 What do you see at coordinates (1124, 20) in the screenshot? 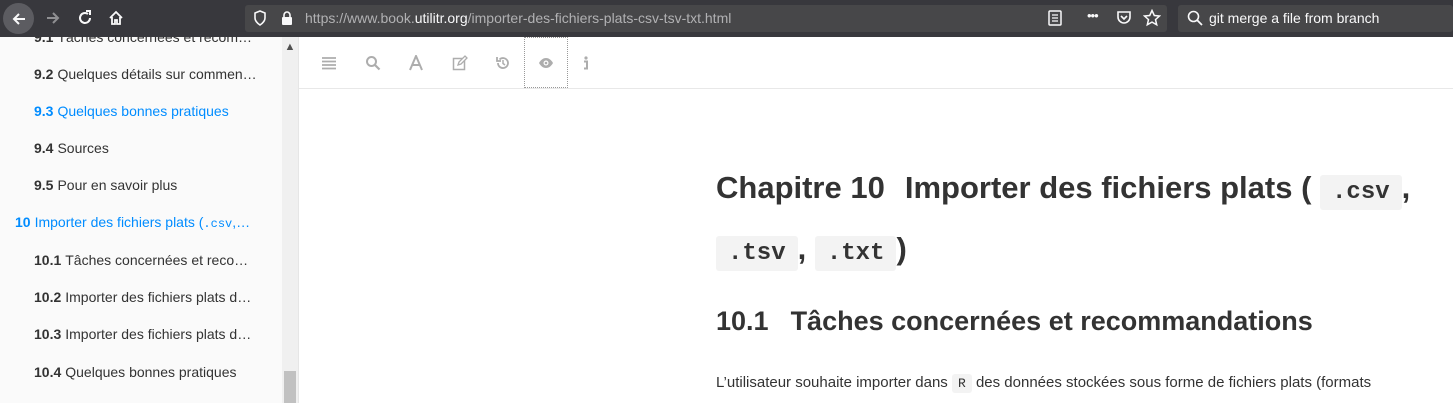
I see `pocket-icon` at bounding box center [1124, 20].